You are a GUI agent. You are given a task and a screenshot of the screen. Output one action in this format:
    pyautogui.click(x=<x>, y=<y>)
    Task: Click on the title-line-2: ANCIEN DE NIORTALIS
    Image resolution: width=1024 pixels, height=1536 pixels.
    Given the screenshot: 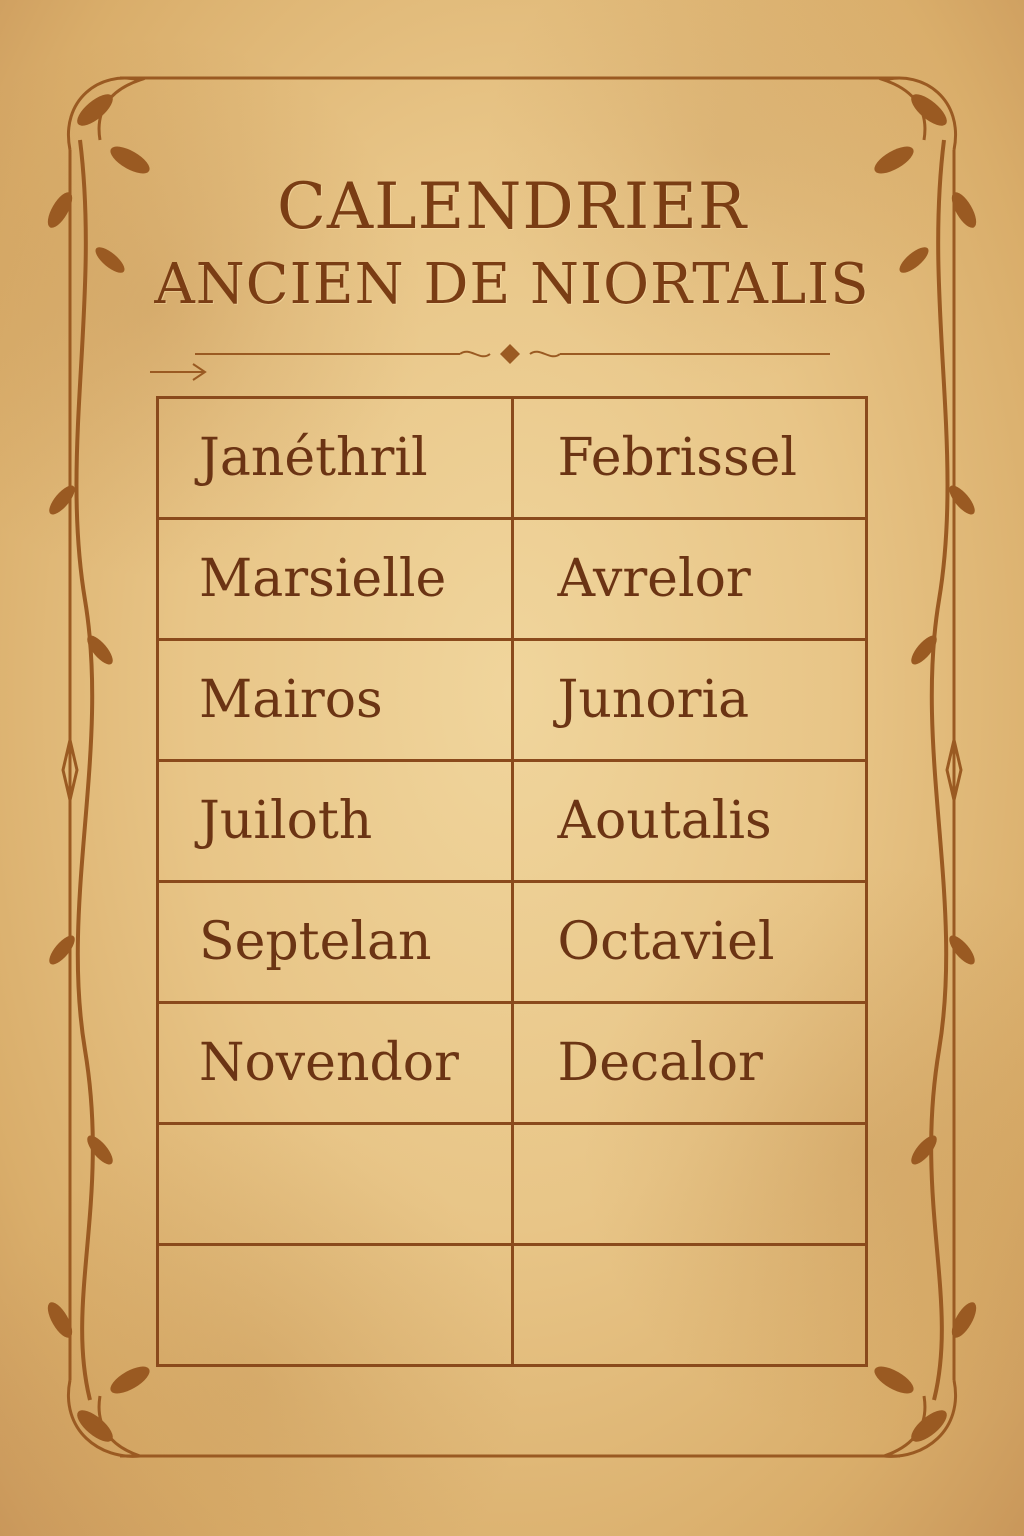 What is the action you would take?
    pyautogui.click(x=512, y=284)
    